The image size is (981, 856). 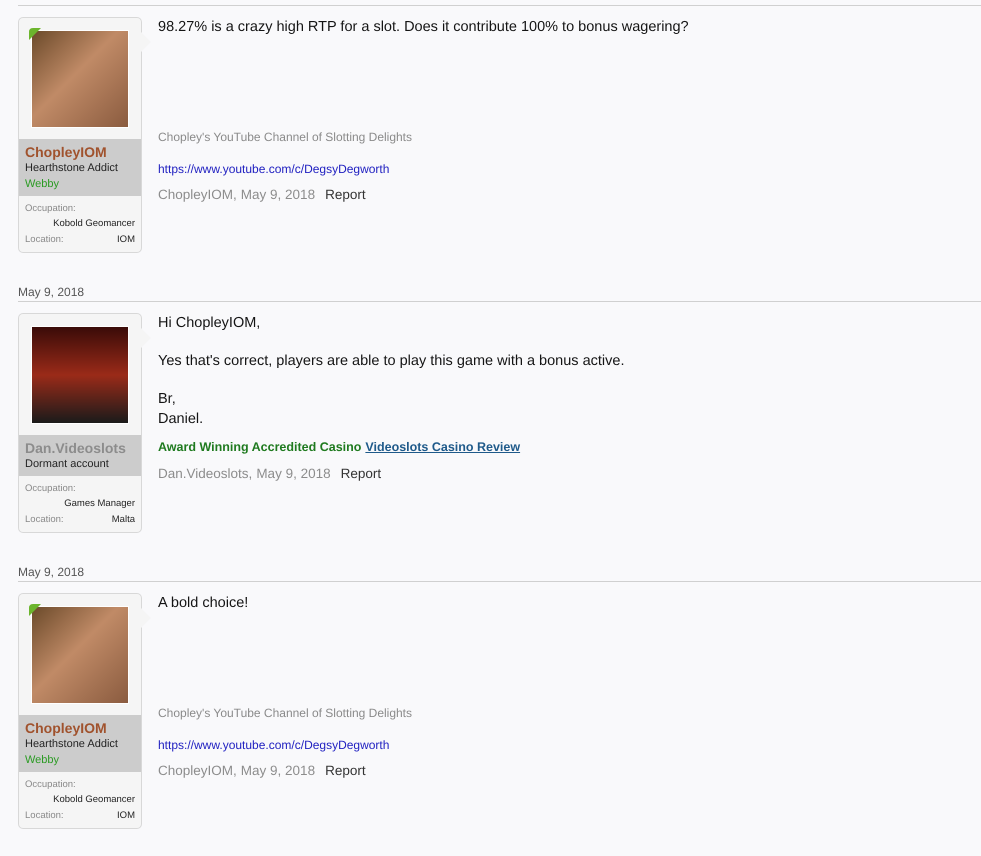 I want to click on message-text: A bold choice!, so click(x=204, y=603).